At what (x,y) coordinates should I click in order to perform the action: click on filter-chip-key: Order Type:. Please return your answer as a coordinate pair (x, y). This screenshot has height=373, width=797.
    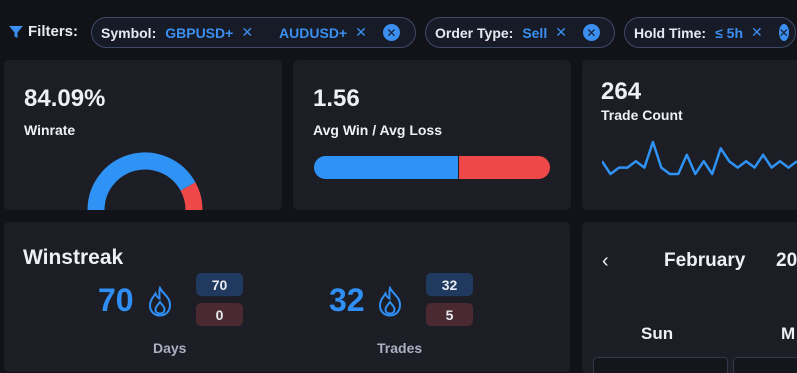
    Looking at the image, I should click on (474, 32).